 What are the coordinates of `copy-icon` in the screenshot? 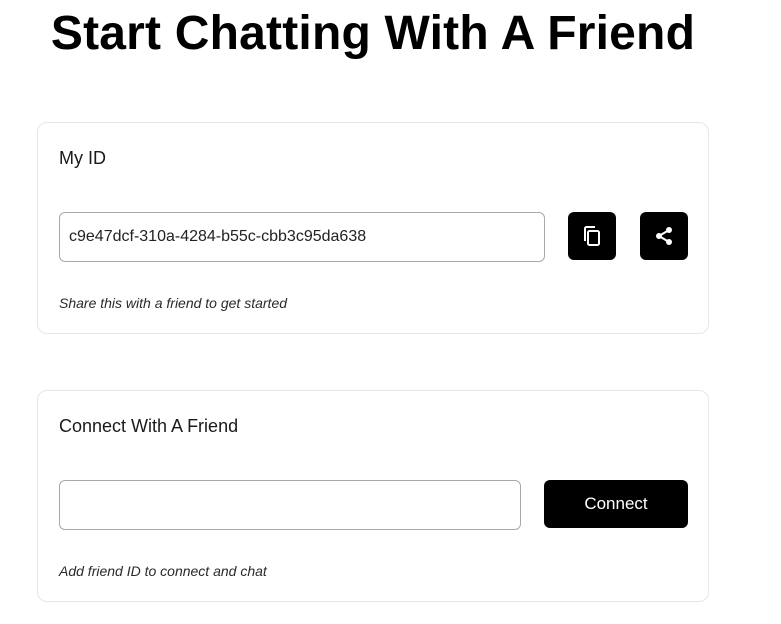 It's located at (592, 236).